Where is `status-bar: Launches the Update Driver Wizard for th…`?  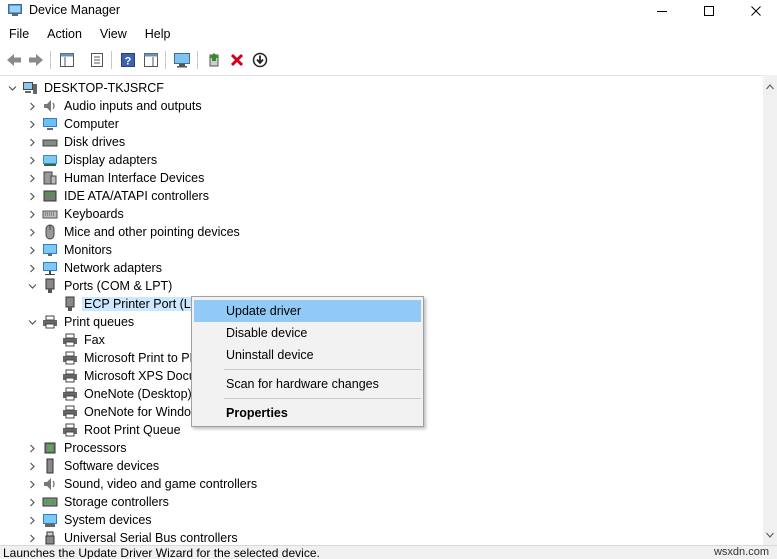
status-bar: Launches the Update Driver Wizard for th… is located at coordinates (388, 552).